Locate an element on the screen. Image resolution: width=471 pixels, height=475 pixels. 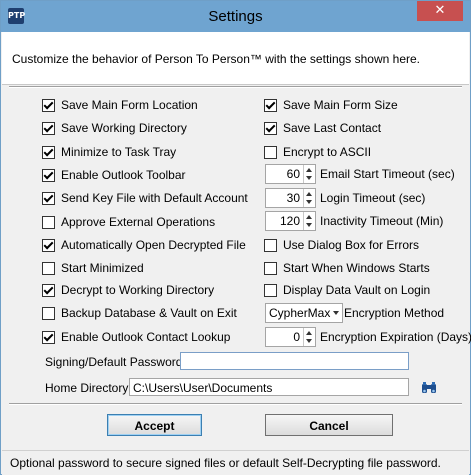
encryption-expiration-stepper: 0 is located at coordinates (290, 337).